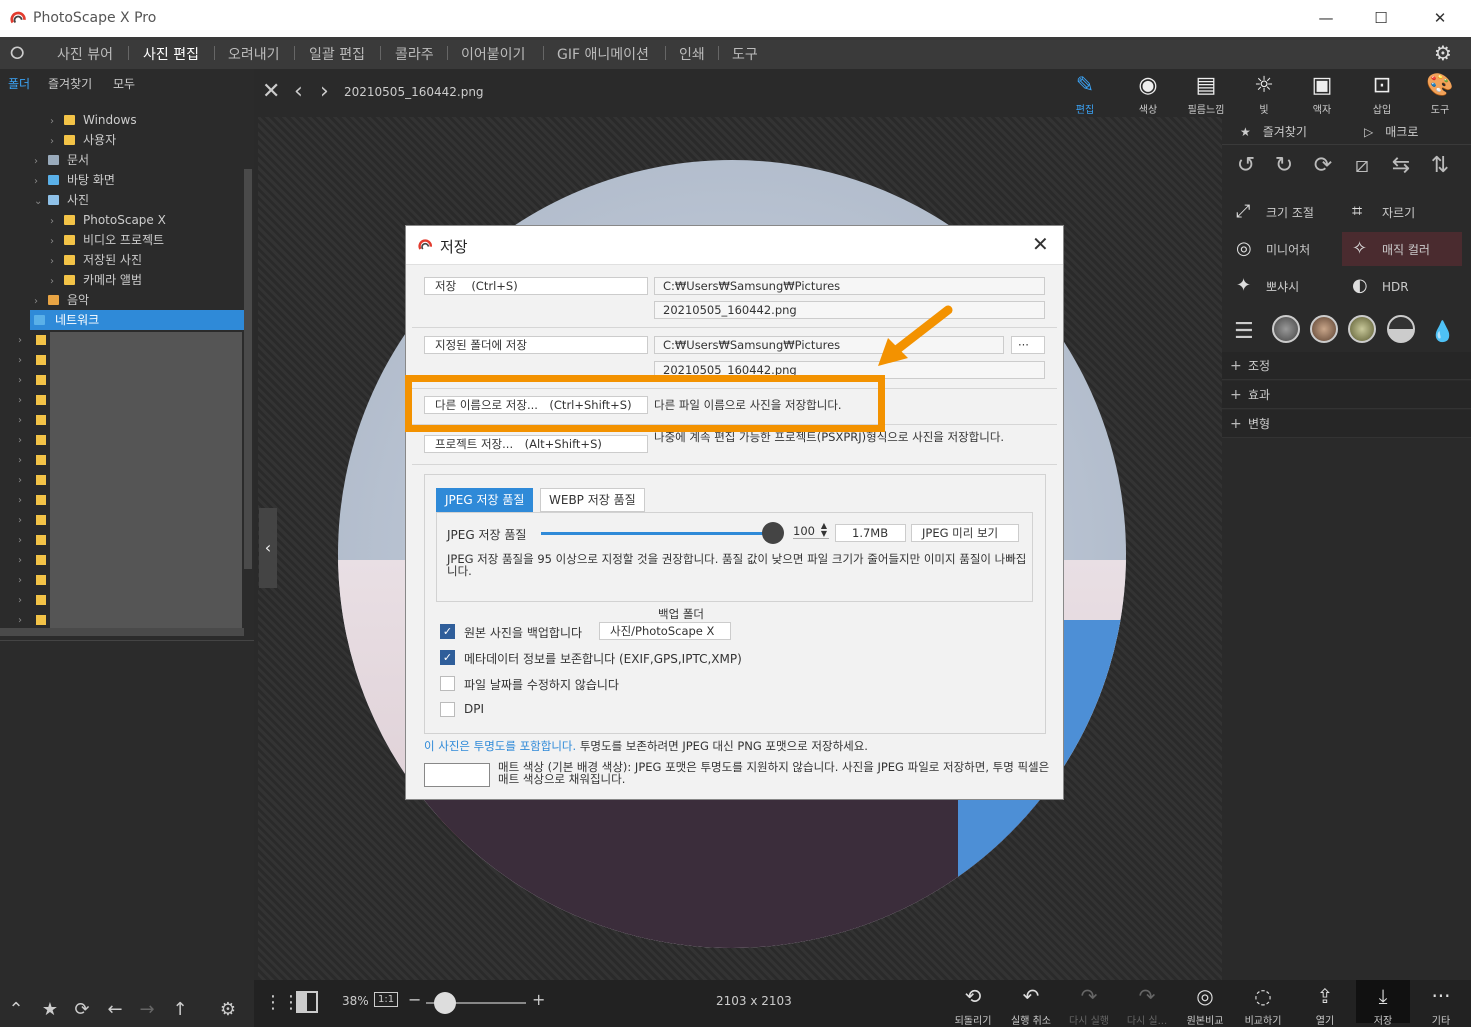 This screenshot has width=1471, height=1027. Describe the element at coordinates (414, 54) in the screenshot. I see `menu-collage: 콜라주` at that location.